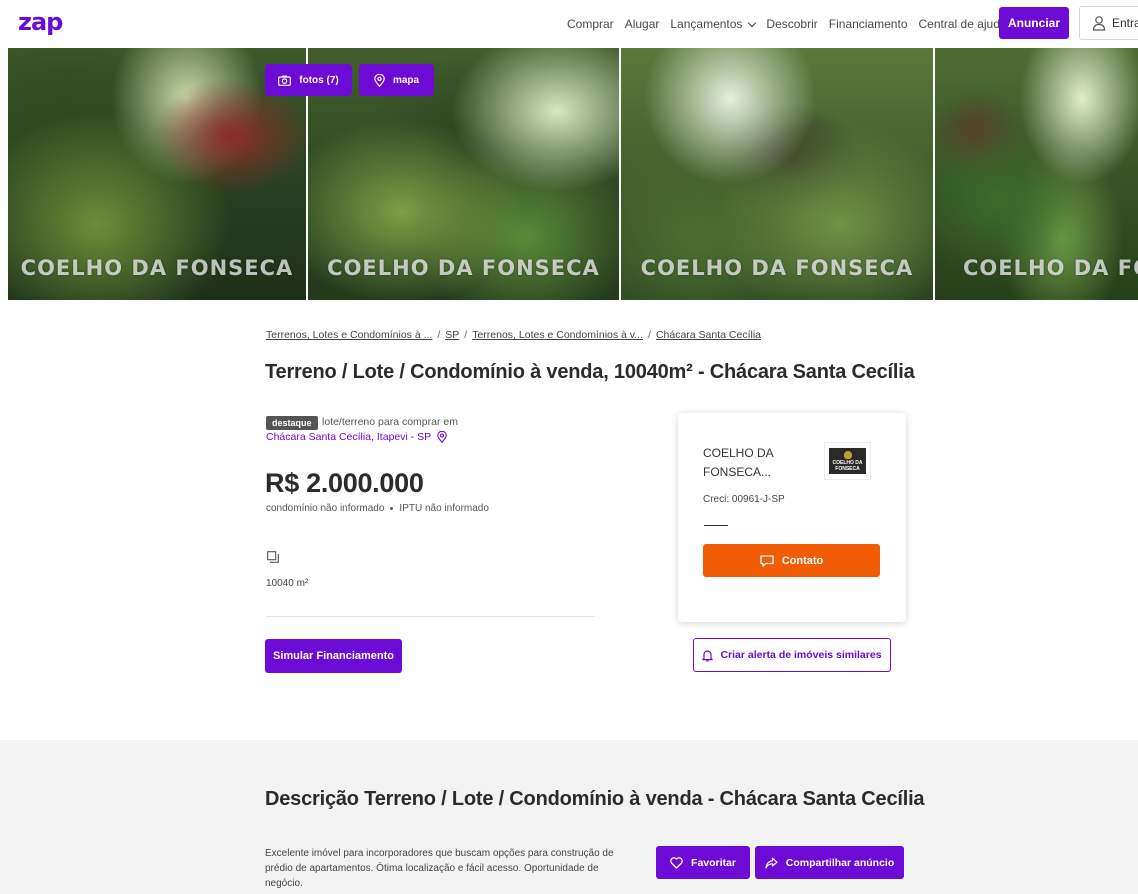 This screenshot has height=894, width=1138. I want to click on listing-location: Chácara Santa Cecília, Itapevi - SP, so click(356, 437).